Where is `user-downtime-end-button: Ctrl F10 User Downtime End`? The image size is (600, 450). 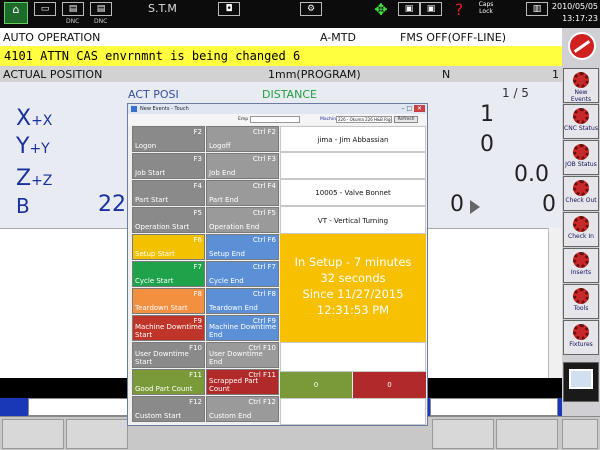 user-downtime-end-button: Ctrl F10 User Downtime End is located at coordinates (242, 355).